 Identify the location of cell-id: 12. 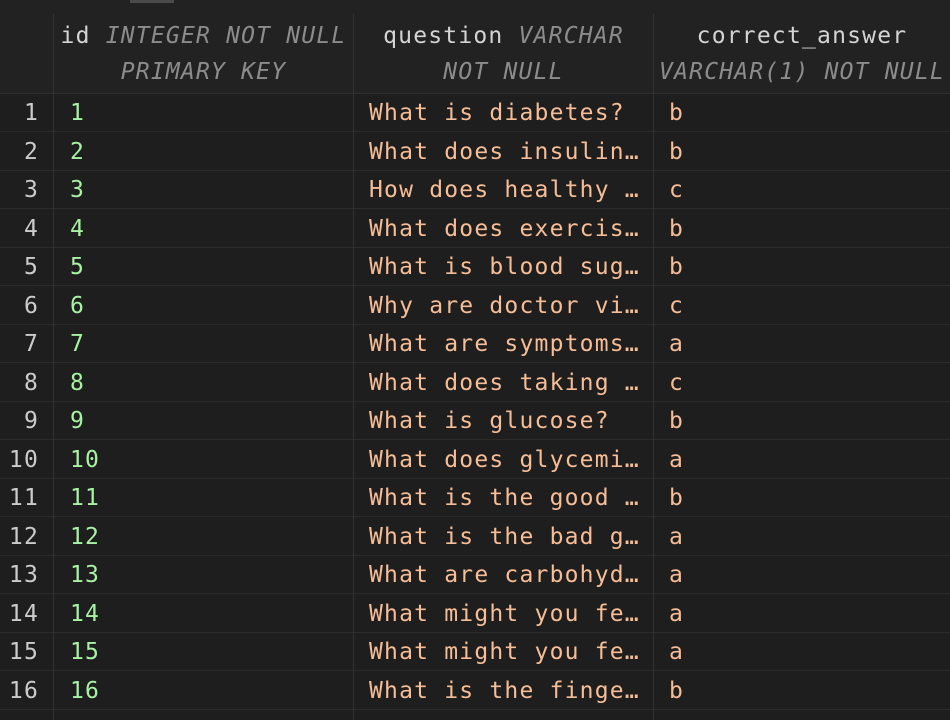
(203, 536).